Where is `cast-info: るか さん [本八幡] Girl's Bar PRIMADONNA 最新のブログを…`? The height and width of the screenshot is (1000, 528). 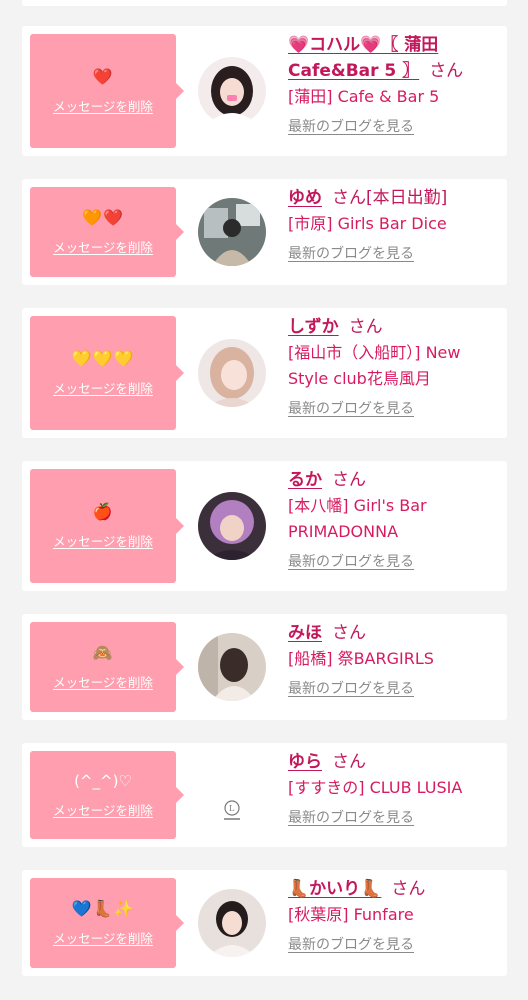
cast-info: るか さん [本八幡] Girl's Bar PRIMADONNA 最新のブログを… is located at coordinates (394, 519).